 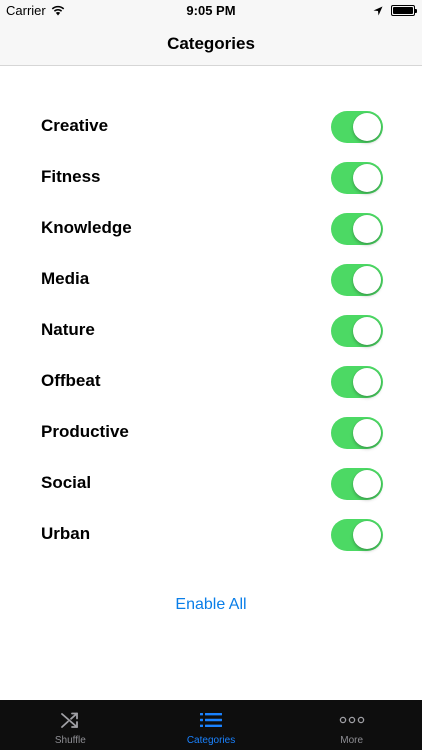 I want to click on knowledge-toggle, so click(x=357, y=229).